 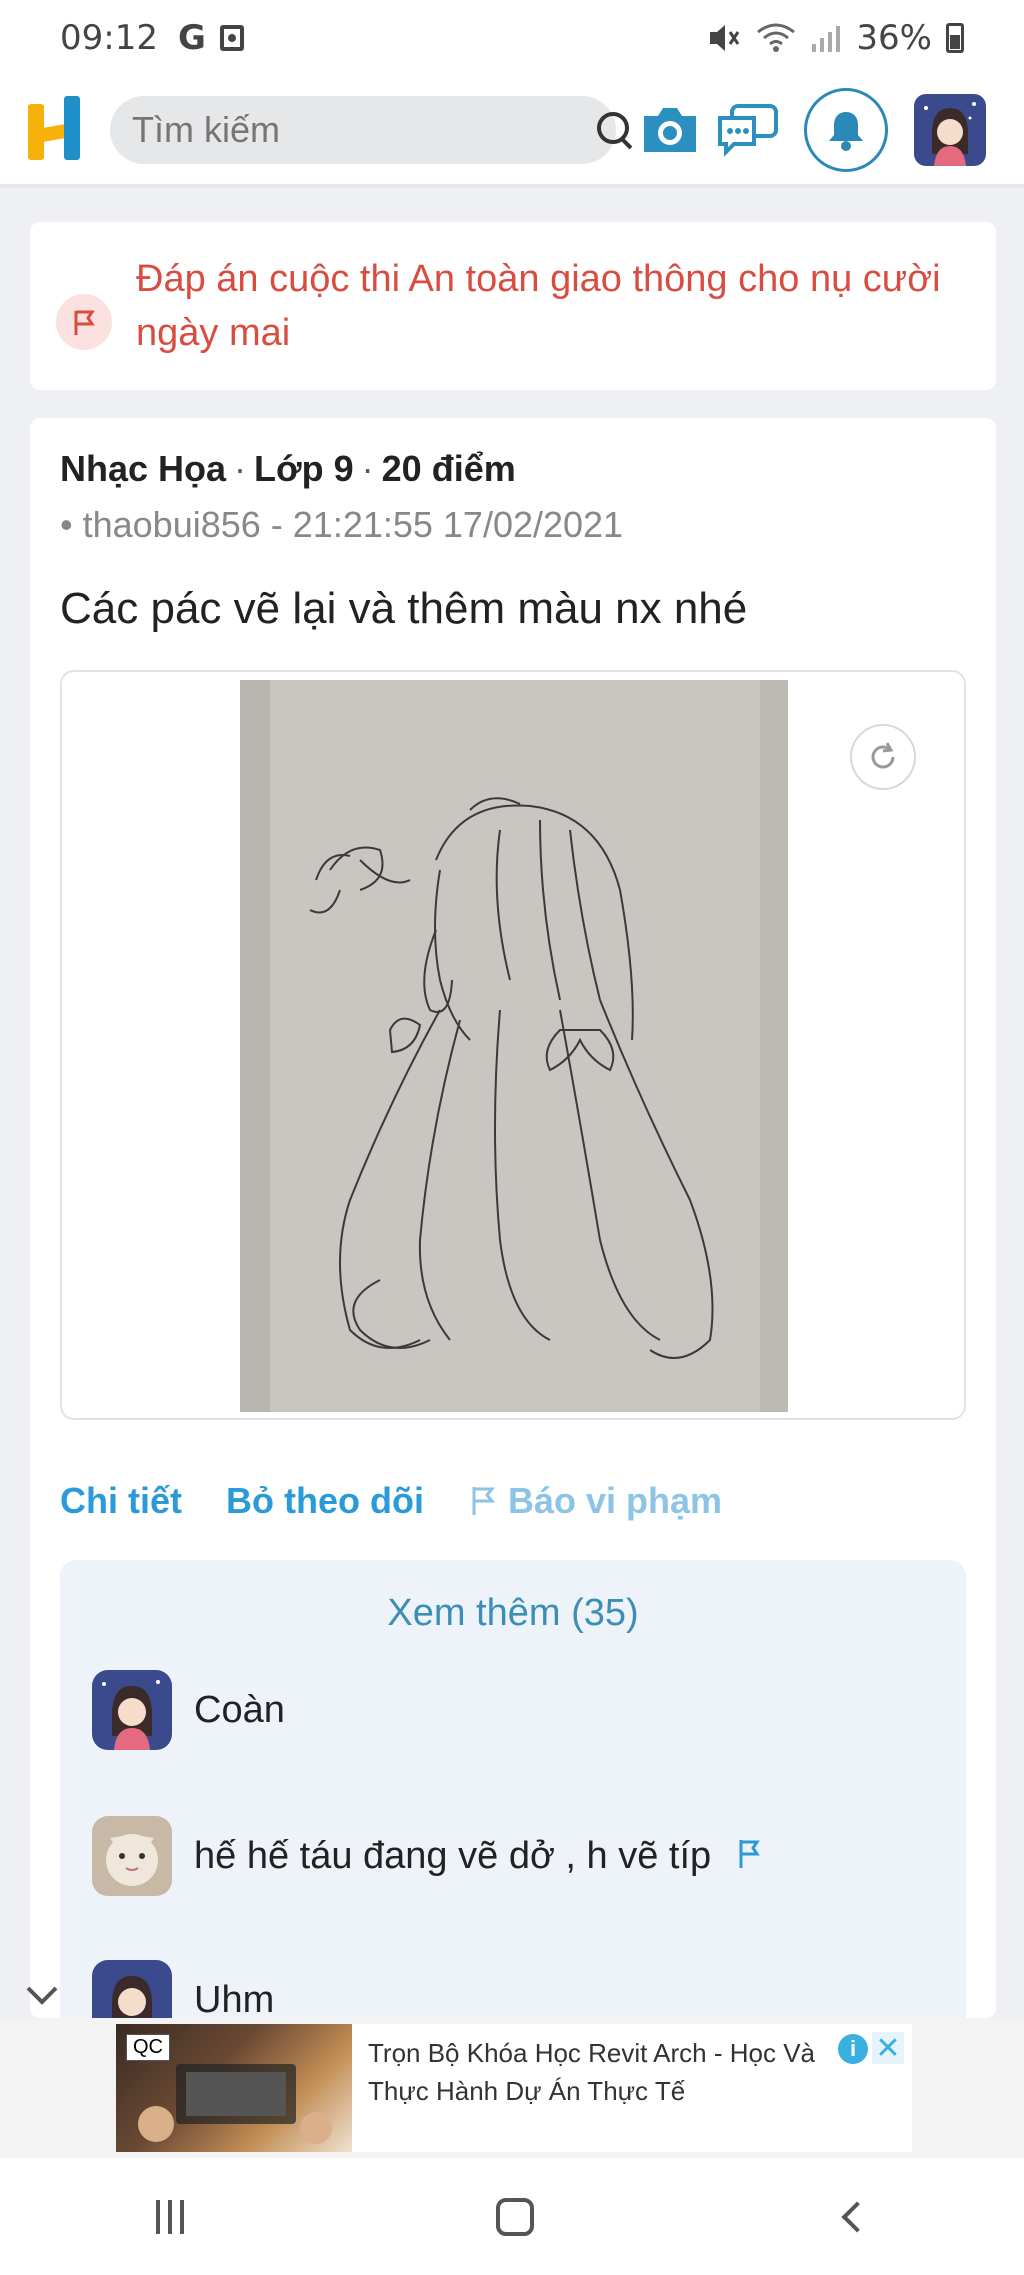 I want to click on report-link: Báo vi phạm, so click(x=595, y=1501).